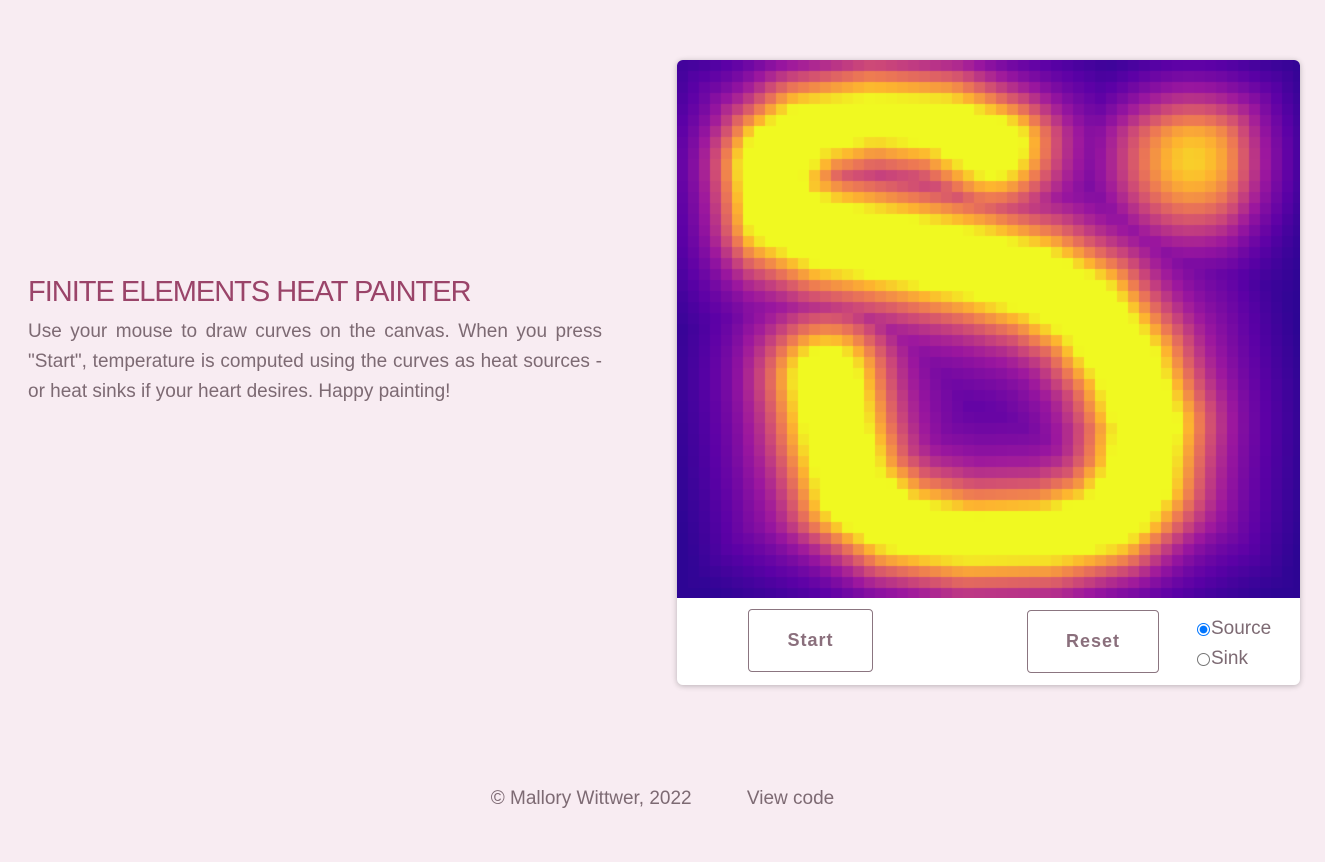 Image resolution: width=1325 pixels, height=862 pixels. I want to click on source-radio, so click(1203, 629).